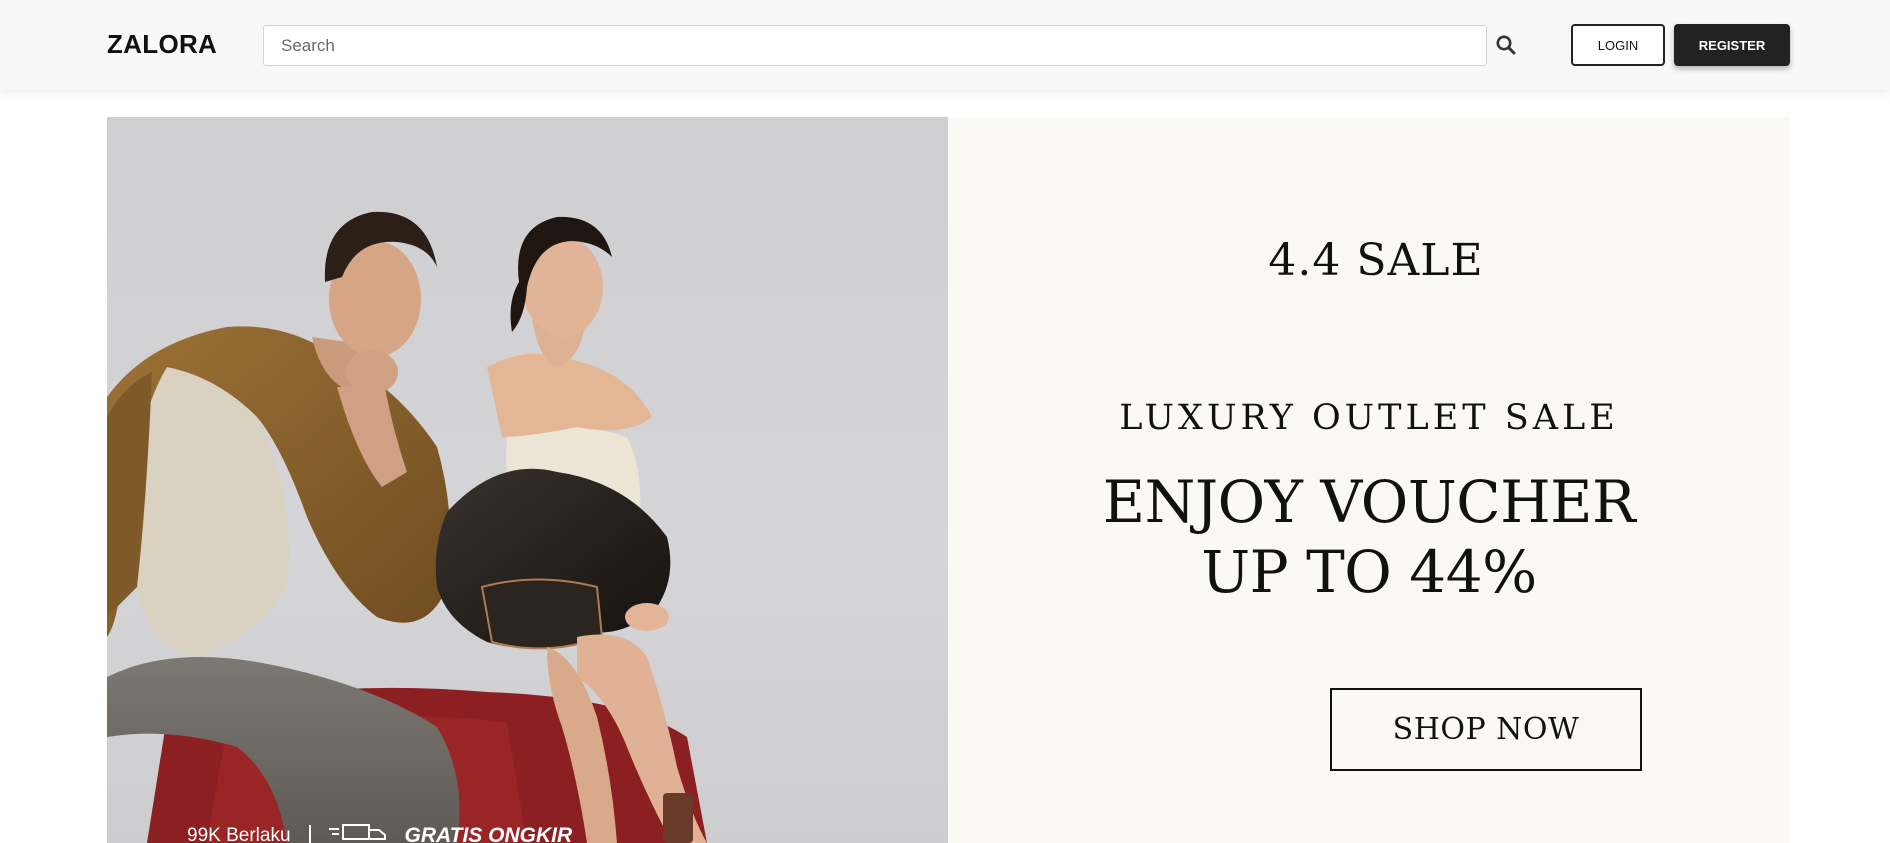 The height and width of the screenshot is (843, 1890). I want to click on shipping-min-text: 99K Berlaku, so click(239, 834).